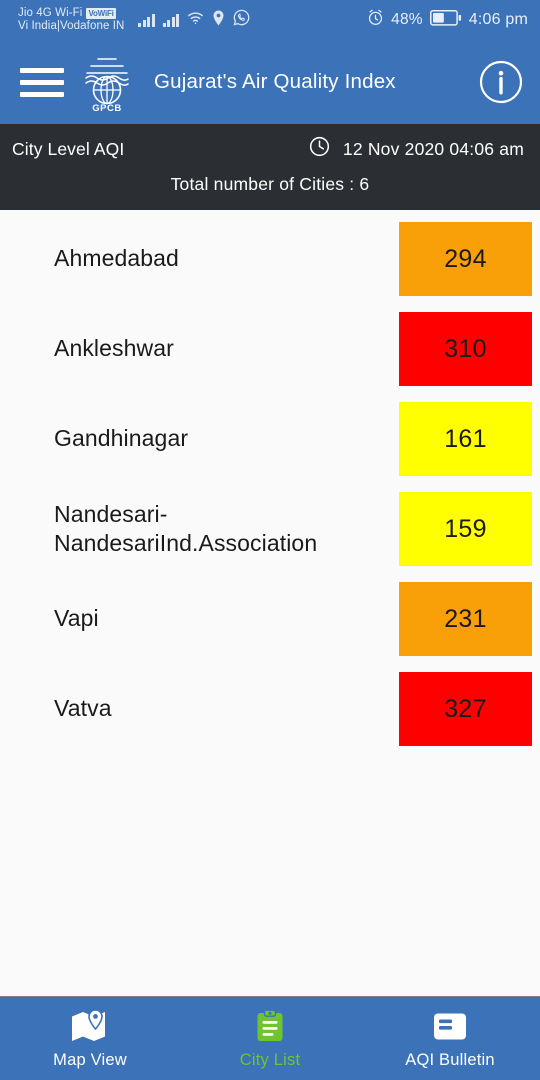 The width and height of the screenshot is (540, 1080). What do you see at coordinates (121, 438) in the screenshot?
I see `city-name-label: Gandhinagar` at bounding box center [121, 438].